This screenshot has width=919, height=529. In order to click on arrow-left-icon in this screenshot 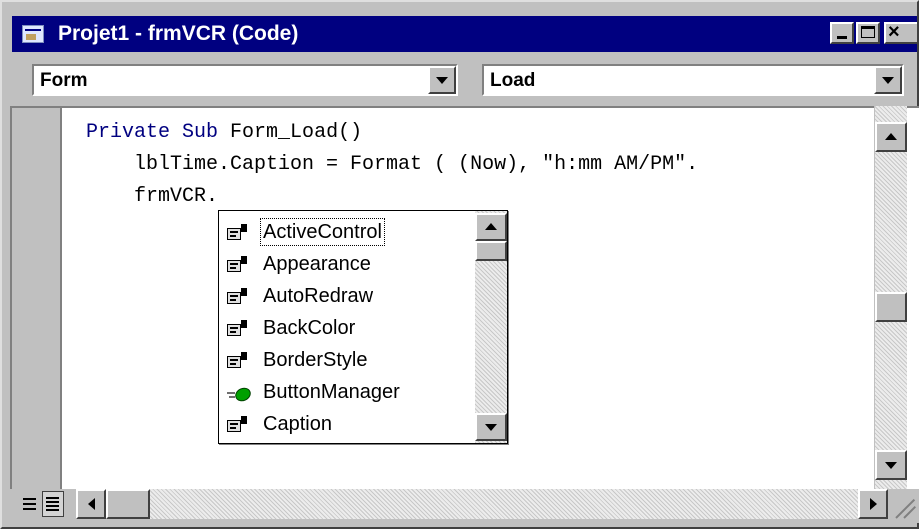, I will do `click(91, 504)`.